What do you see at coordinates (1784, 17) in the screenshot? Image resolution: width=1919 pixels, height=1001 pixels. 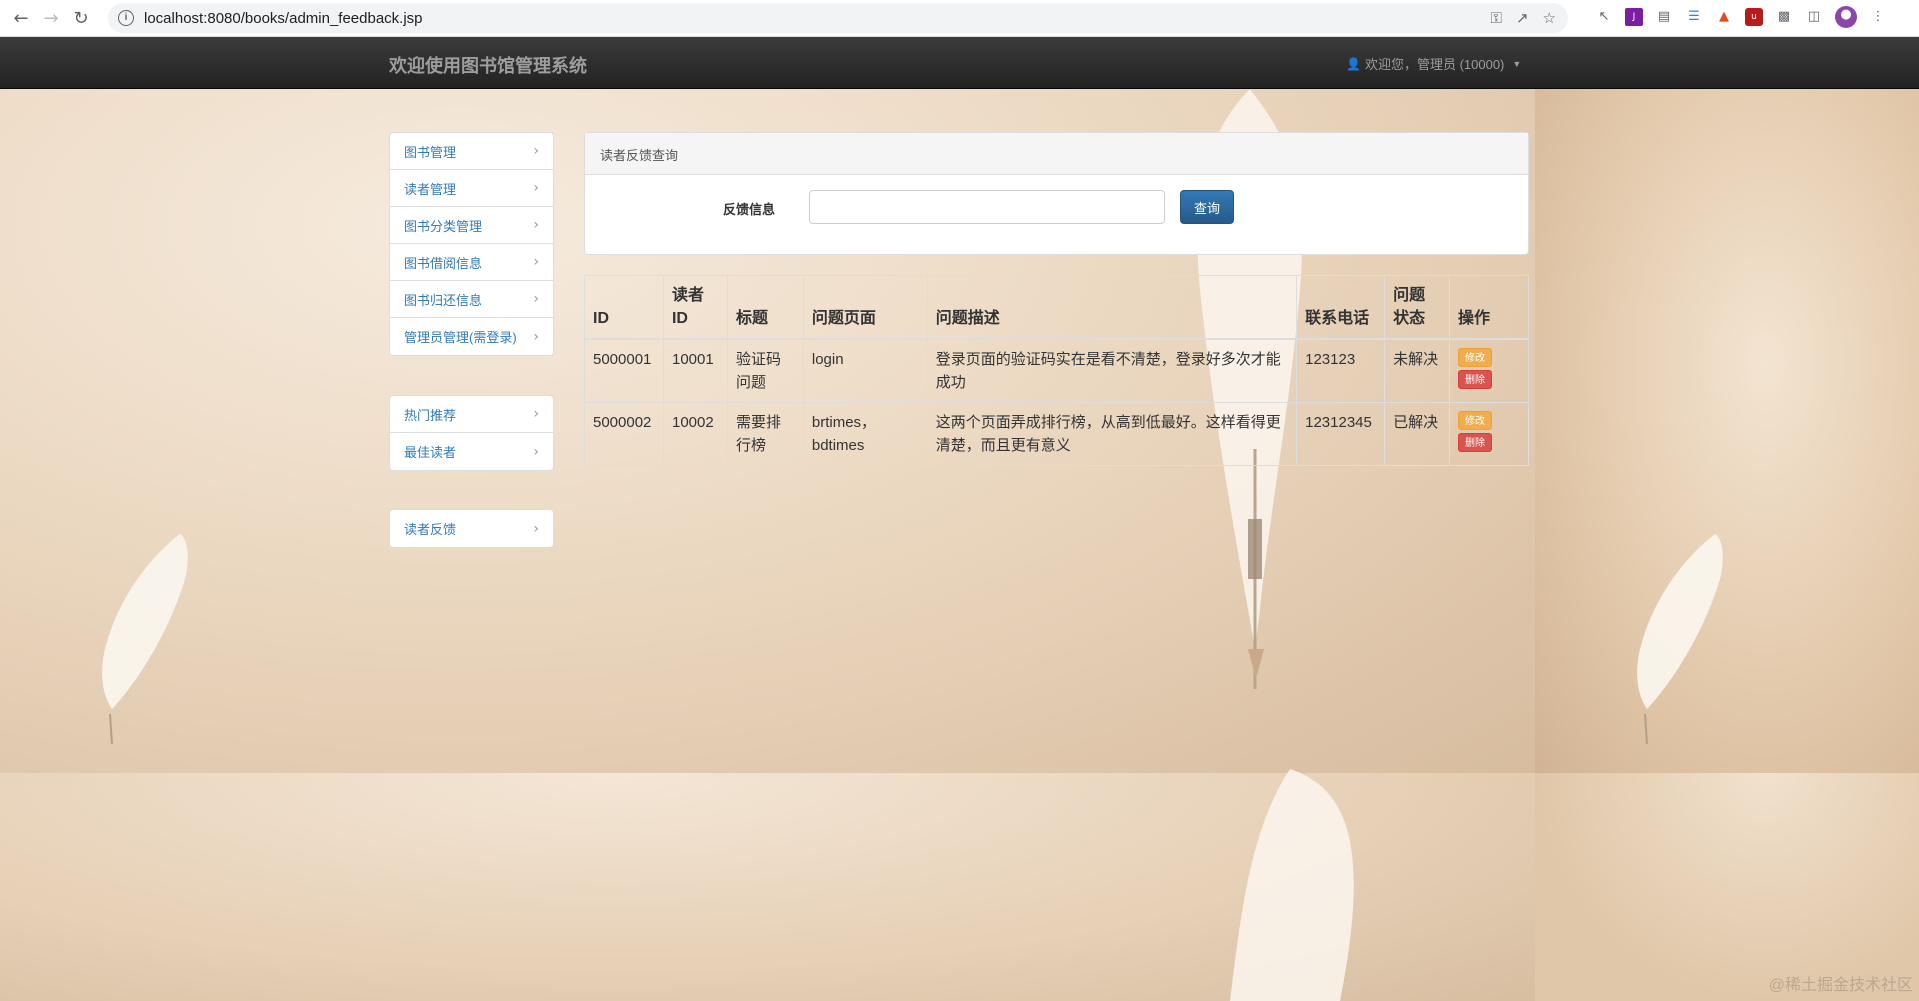 I see `puzzle-icon: ▩` at bounding box center [1784, 17].